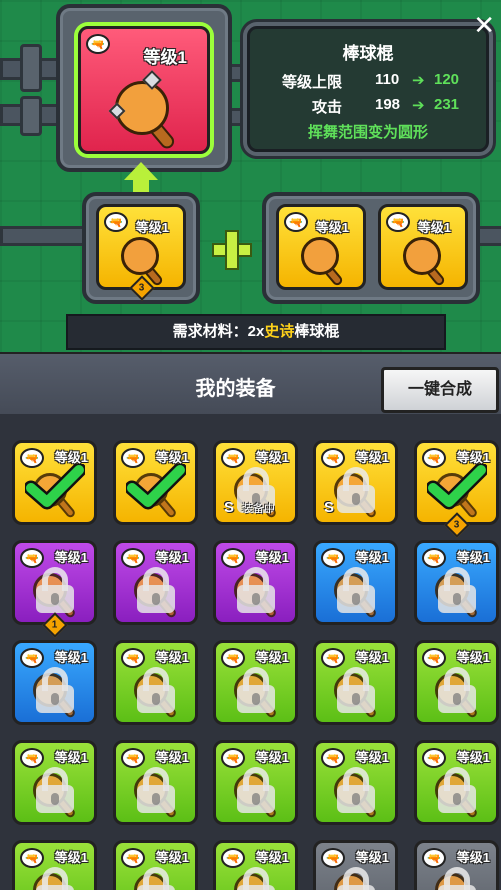 The height and width of the screenshot is (890, 501). What do you see at coordinates (311, 82) in the screenshot?
I see `stat-label: 等级上限` at bounding box center [311, 82].